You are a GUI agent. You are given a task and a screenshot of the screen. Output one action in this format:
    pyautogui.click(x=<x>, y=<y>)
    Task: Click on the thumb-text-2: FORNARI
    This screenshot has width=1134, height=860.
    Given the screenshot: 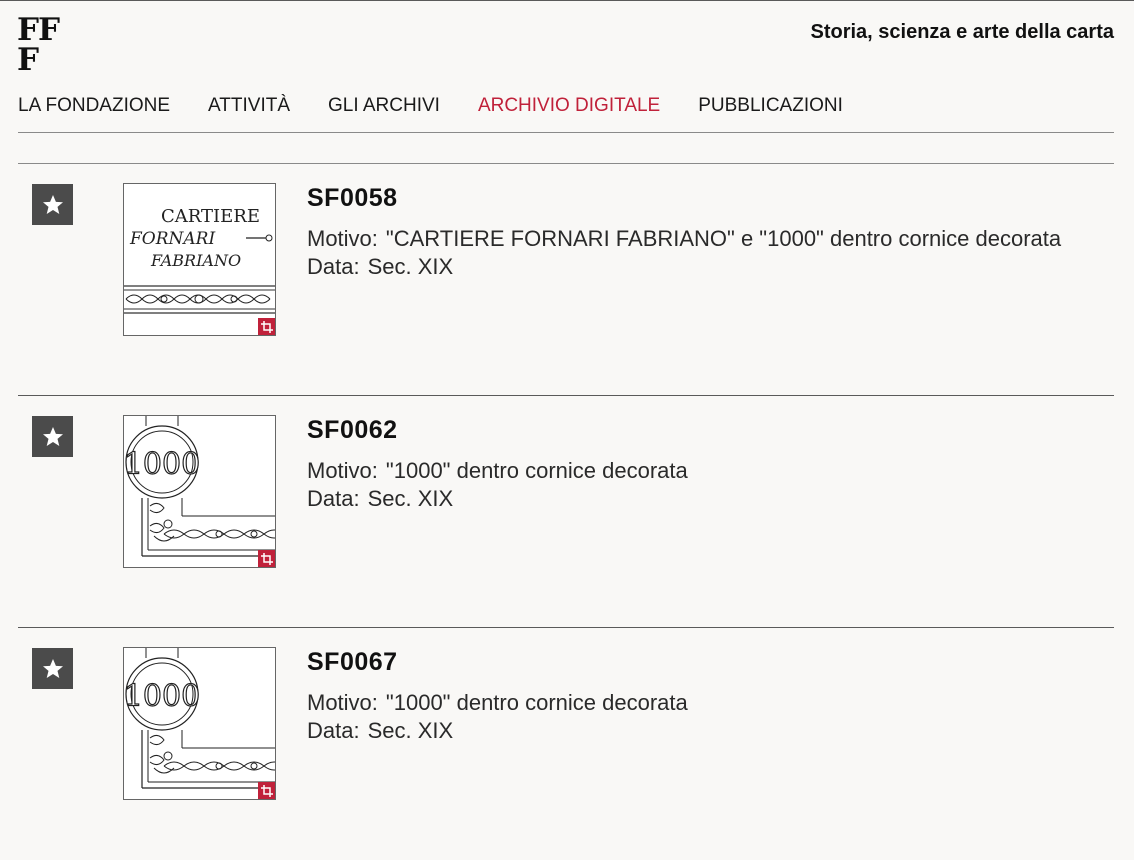 What is the action you would take?
    pyautogui.click(x=172, y=239)
    